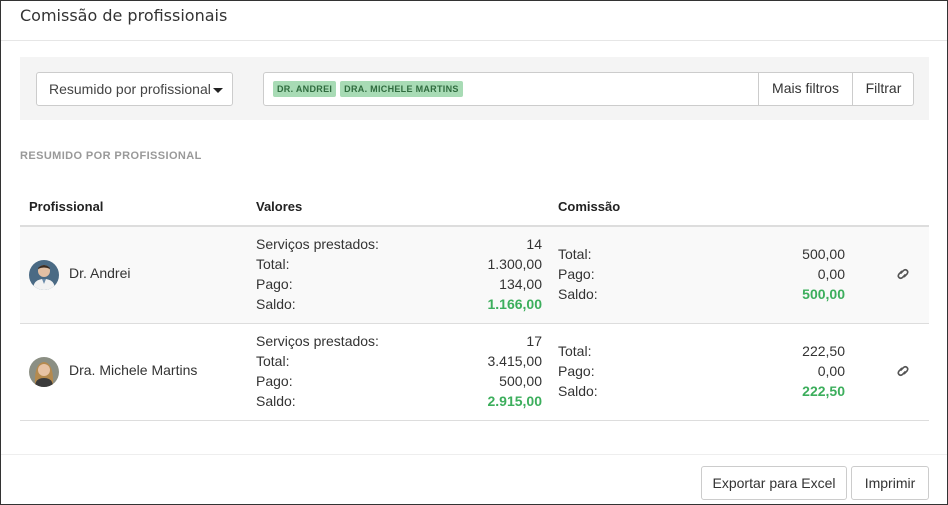 Image resolution: width=948 pixels, height=505 pixels. Describe the element at coordinates (133, 370) in the screenshot. I see `professional-name: Dra. Michele Martins` at that location.